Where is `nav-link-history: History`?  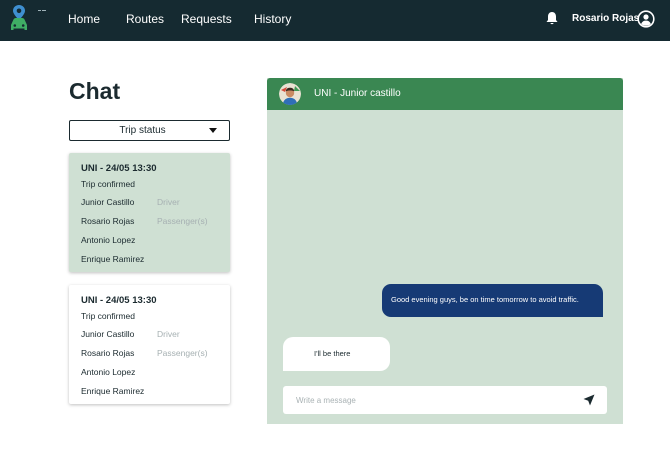
nav-link-history: History is located at coordinates (272, 19).